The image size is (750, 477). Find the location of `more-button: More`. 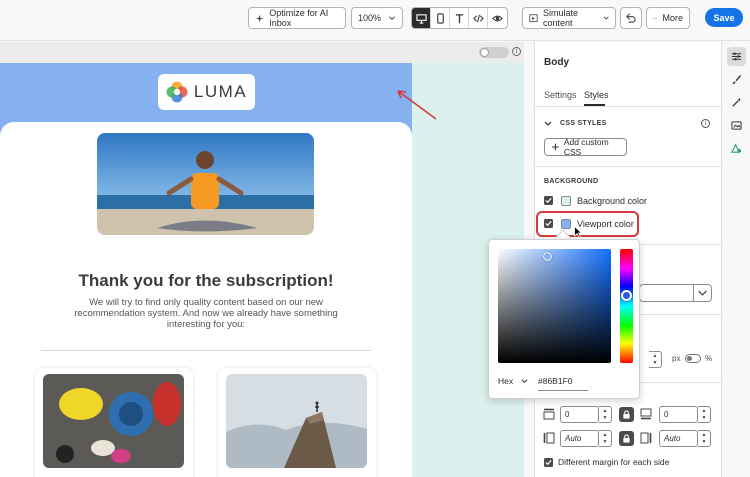

more-button: More is located at coordinates (668, 18).